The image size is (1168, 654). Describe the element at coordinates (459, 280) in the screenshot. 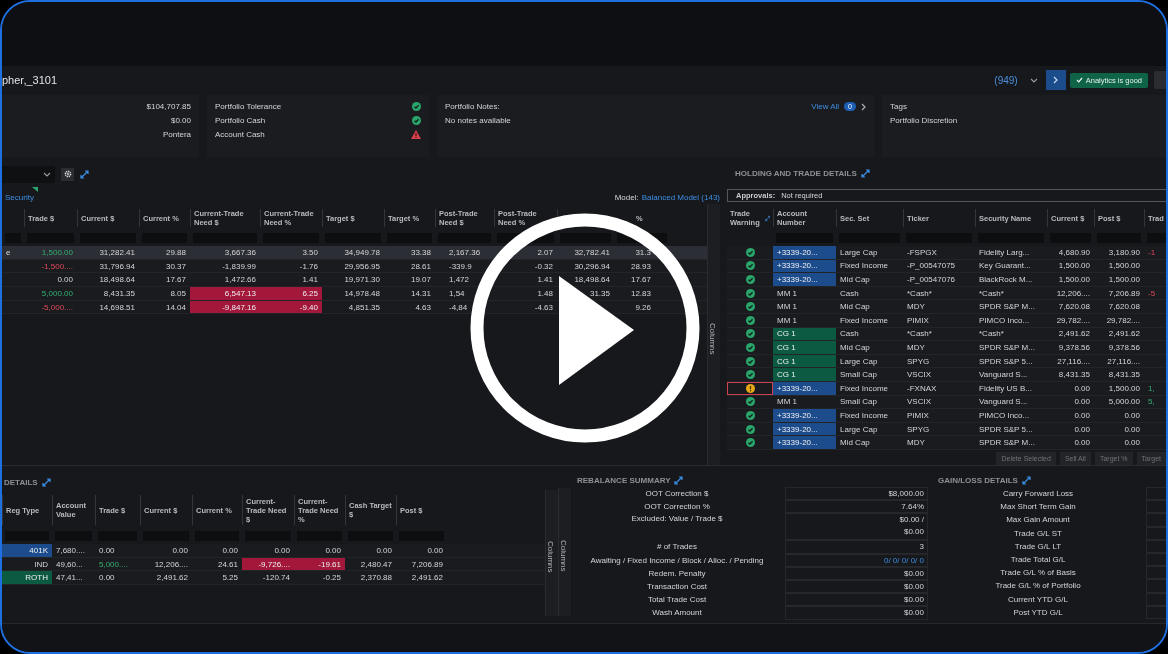

I see `table-cell-text: 1,472` at that location.